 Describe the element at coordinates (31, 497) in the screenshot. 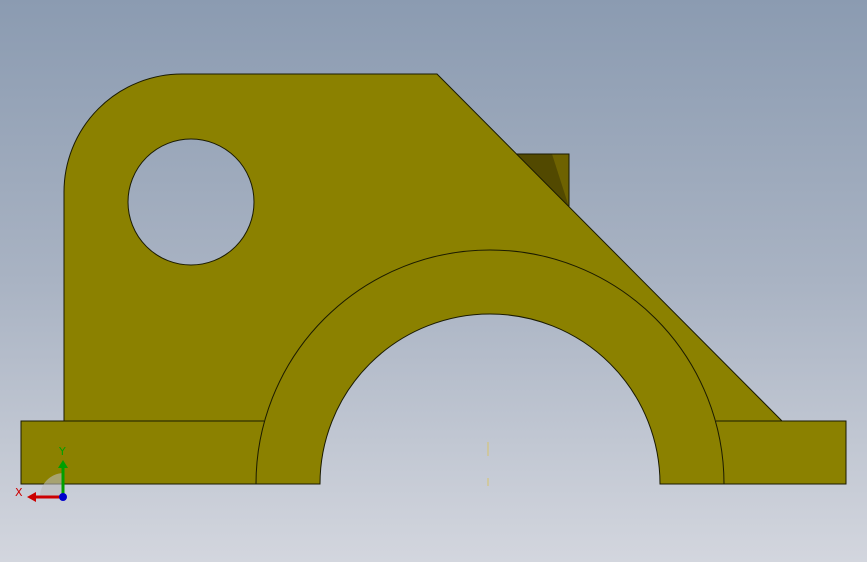

I see `x-axis-arrowhead` at that location.